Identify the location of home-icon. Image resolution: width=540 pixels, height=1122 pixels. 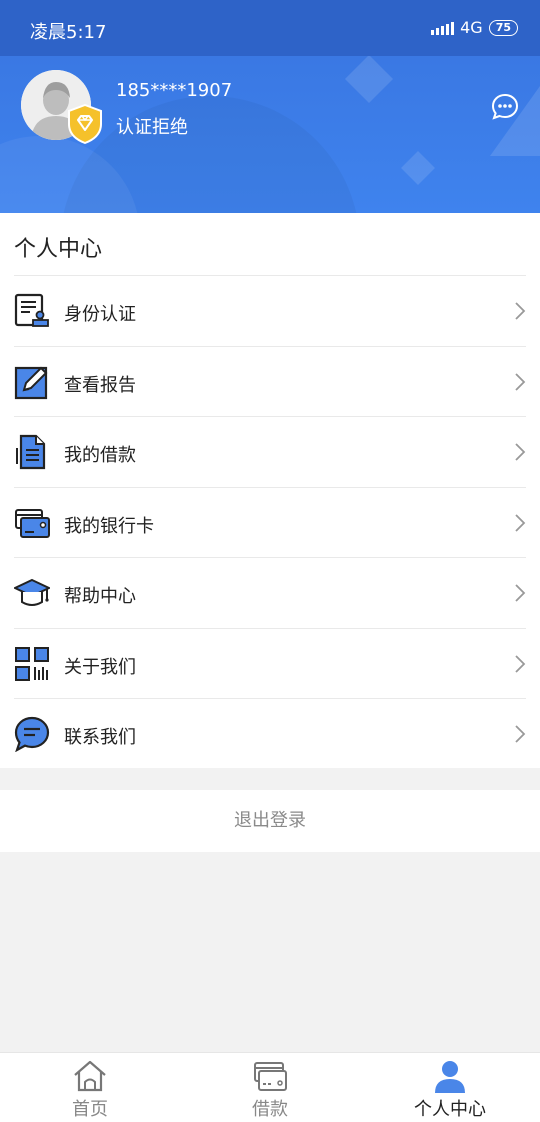
(90, 1076).